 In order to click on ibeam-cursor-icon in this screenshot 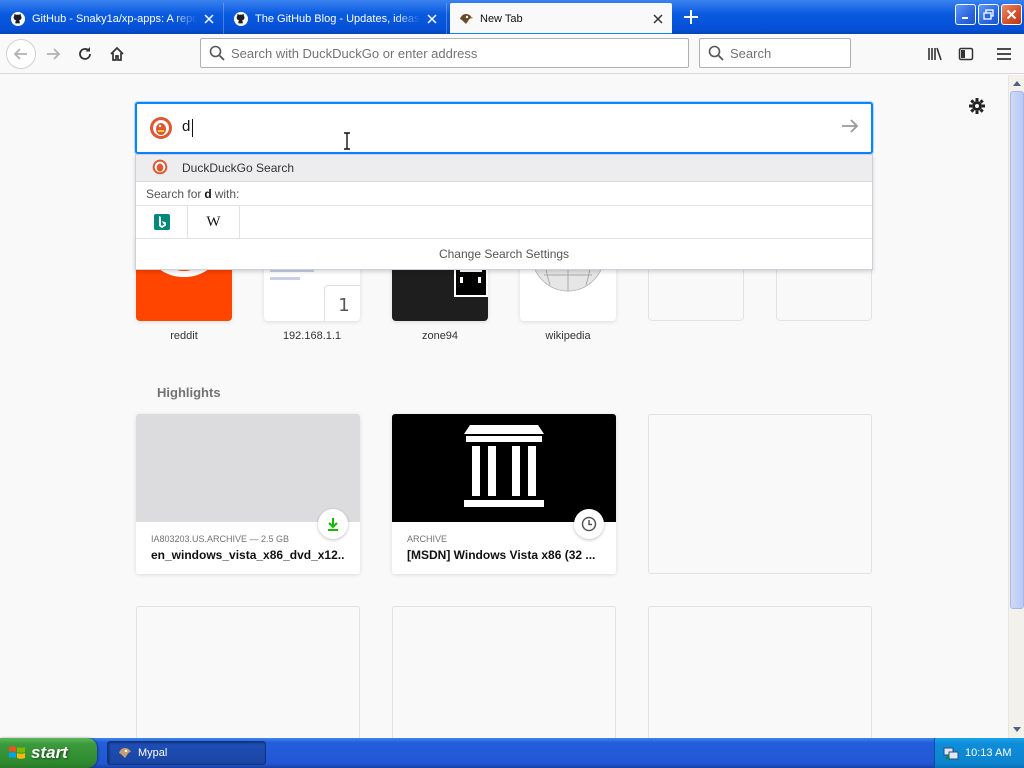, I will do `click(347, 142)`.